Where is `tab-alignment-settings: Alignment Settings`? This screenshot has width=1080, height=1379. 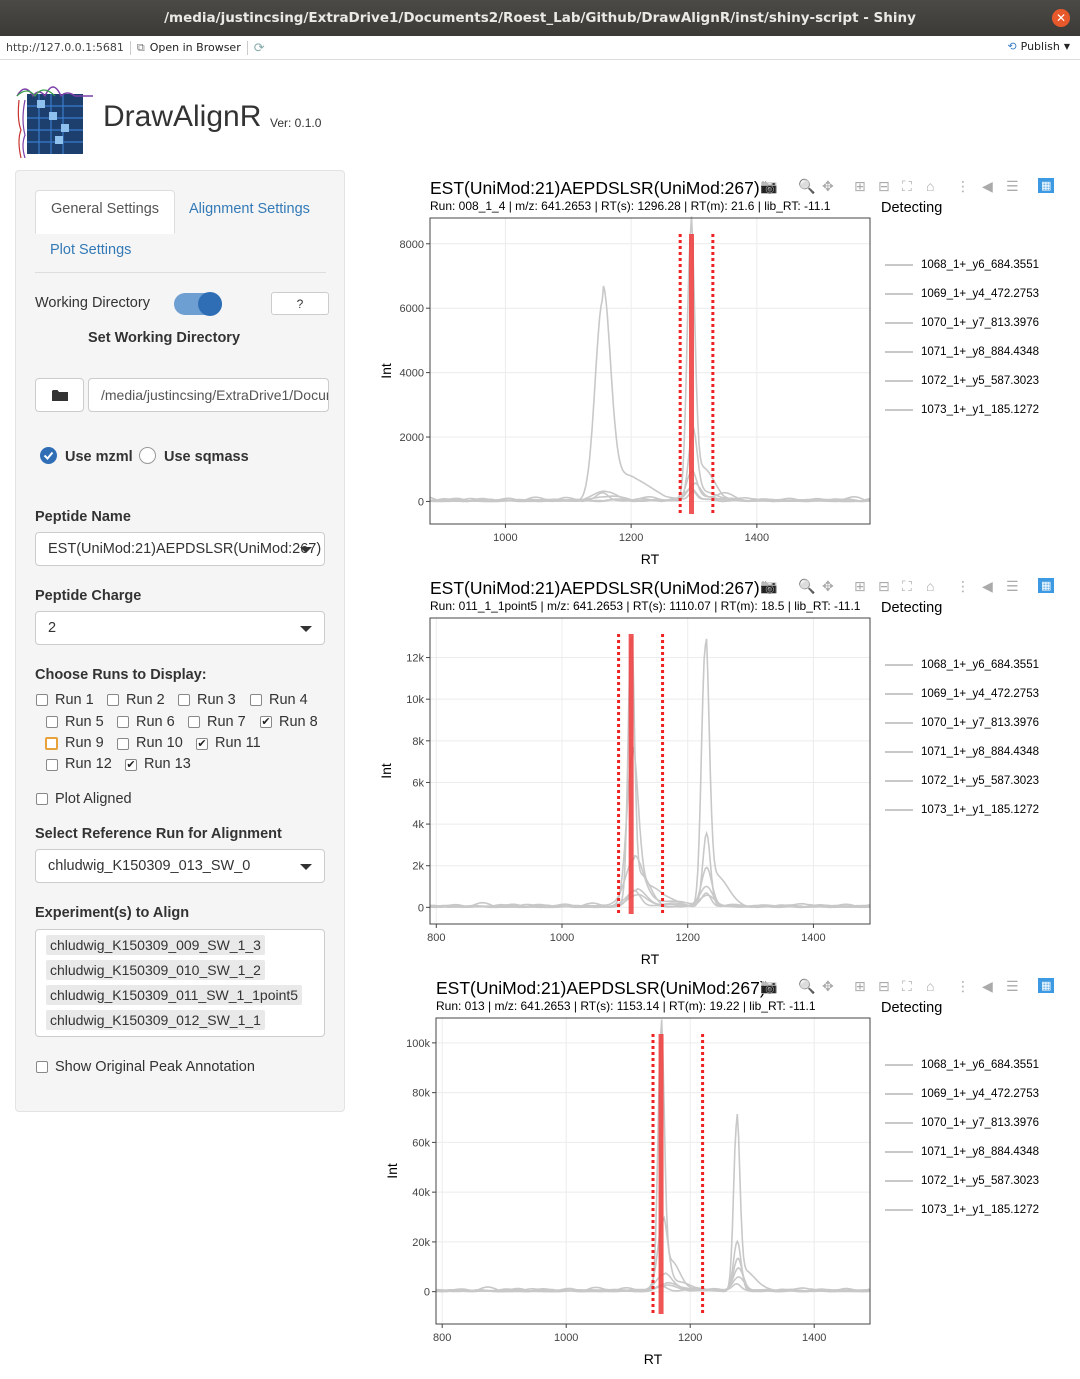 tab-alignment-settings: Alignment Settings is located at coordinates (249, 209).